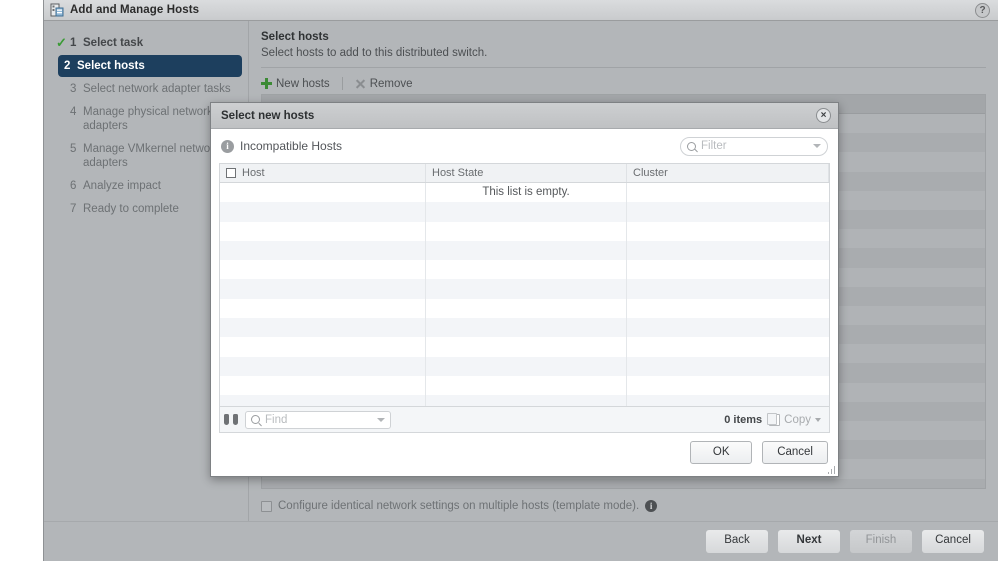  What do you see at coordinates (303, 83) in the screenshot?
I see `new-hosts-label: New hosts` at bounding box center [303, 83].